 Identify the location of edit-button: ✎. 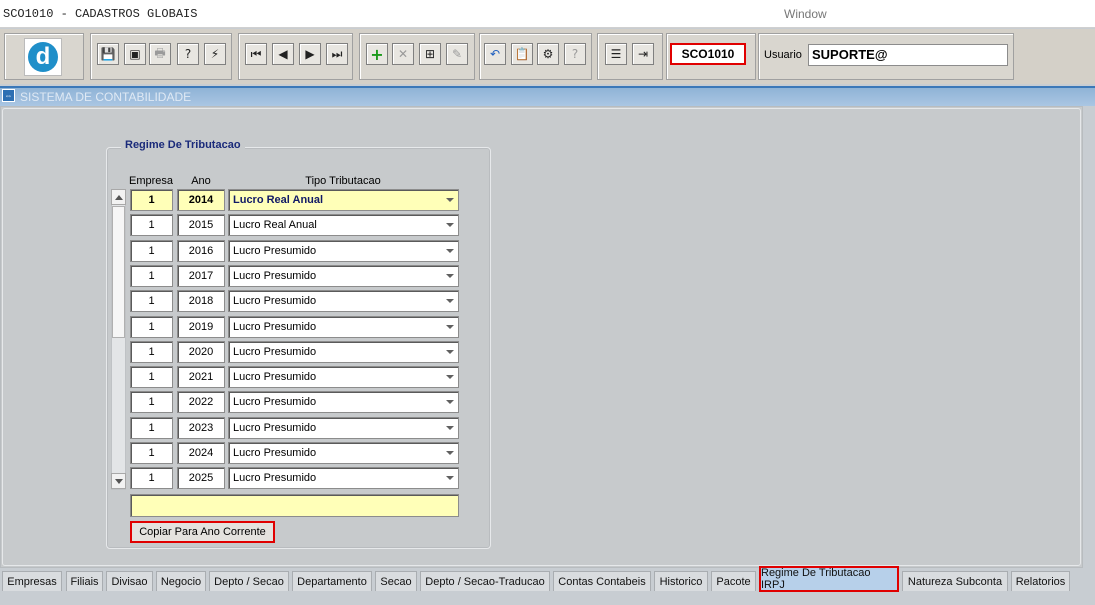
(457, 54).